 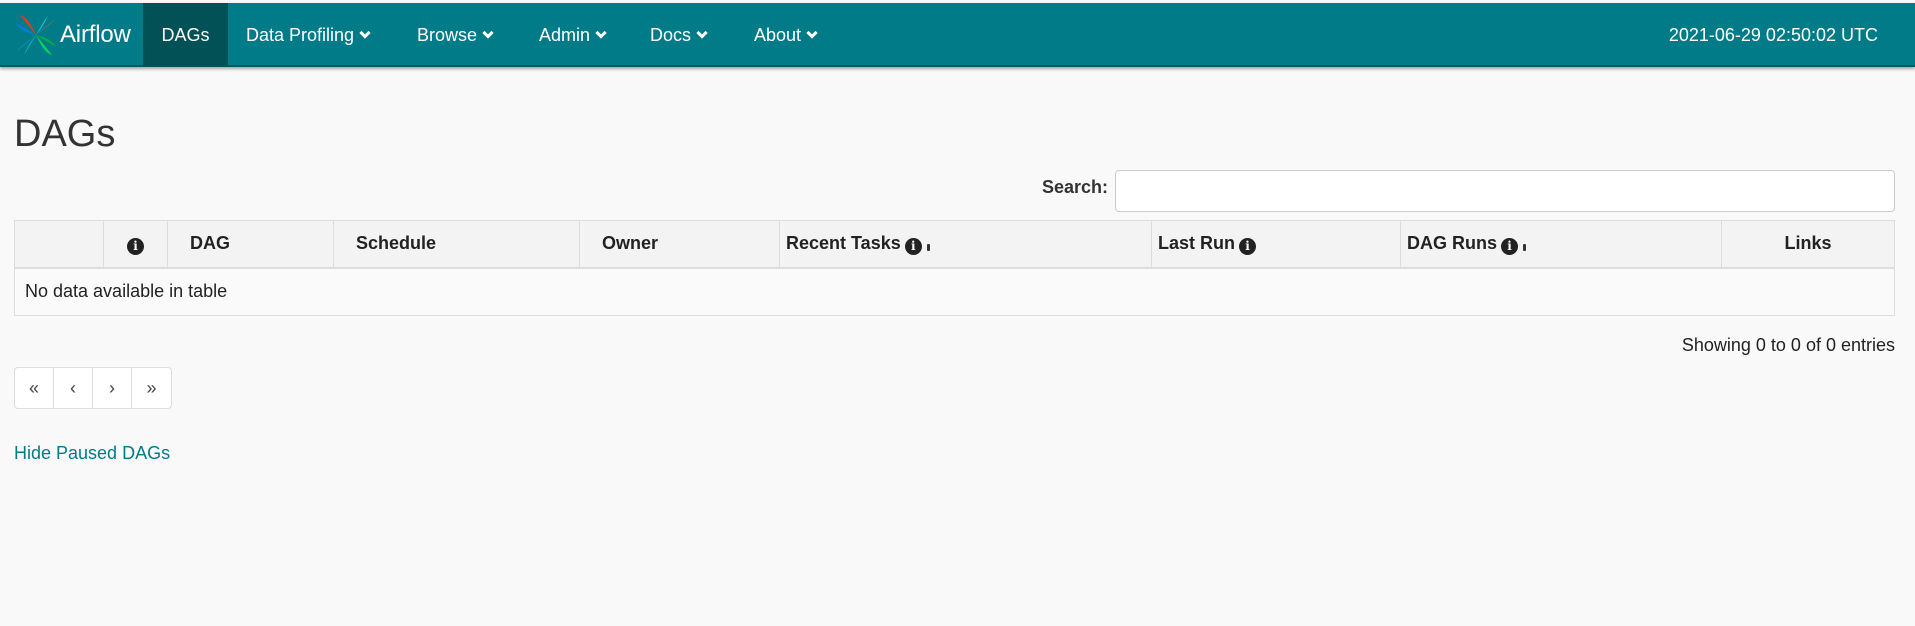 What do you see at coordinates (1773, 34) in the screenshot?
I see `server-clock: 2021-06-29 02:50:02 UTC` at bounding box center [1773, 34].